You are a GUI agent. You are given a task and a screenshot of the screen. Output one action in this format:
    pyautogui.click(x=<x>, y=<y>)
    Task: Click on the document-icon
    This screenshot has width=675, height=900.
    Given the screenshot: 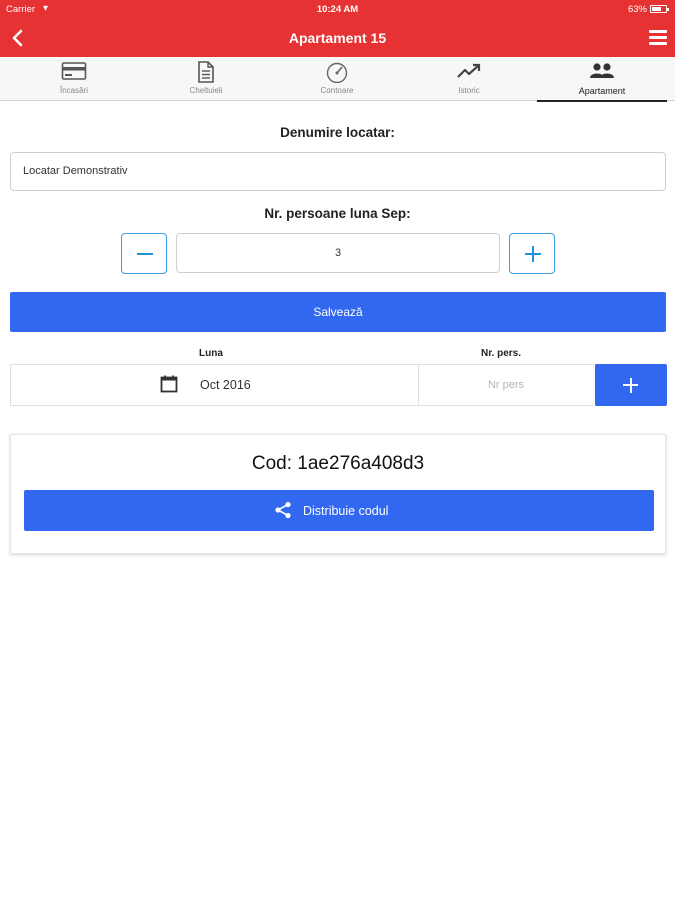 What is the action you would take?
    pyautogui.click(x=206, y=72)
    